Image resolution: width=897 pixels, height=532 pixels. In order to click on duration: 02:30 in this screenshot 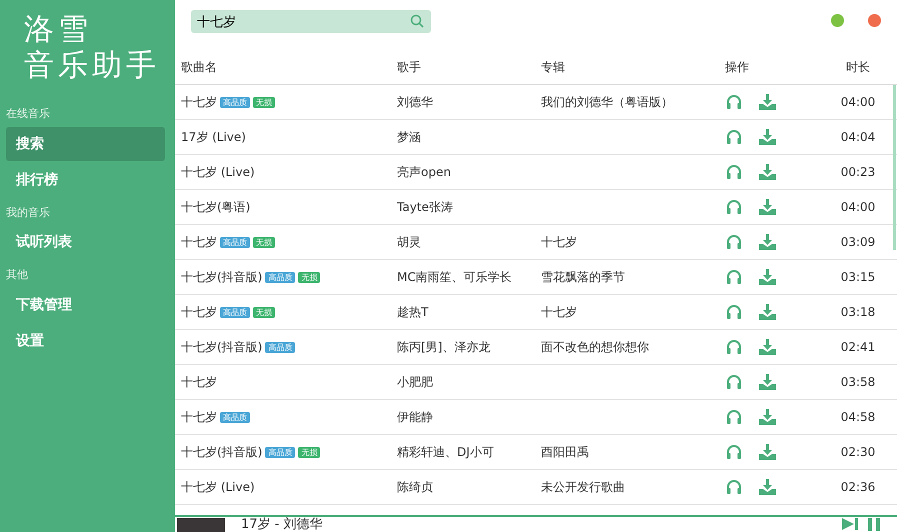, I will do `click(858, 452)`.